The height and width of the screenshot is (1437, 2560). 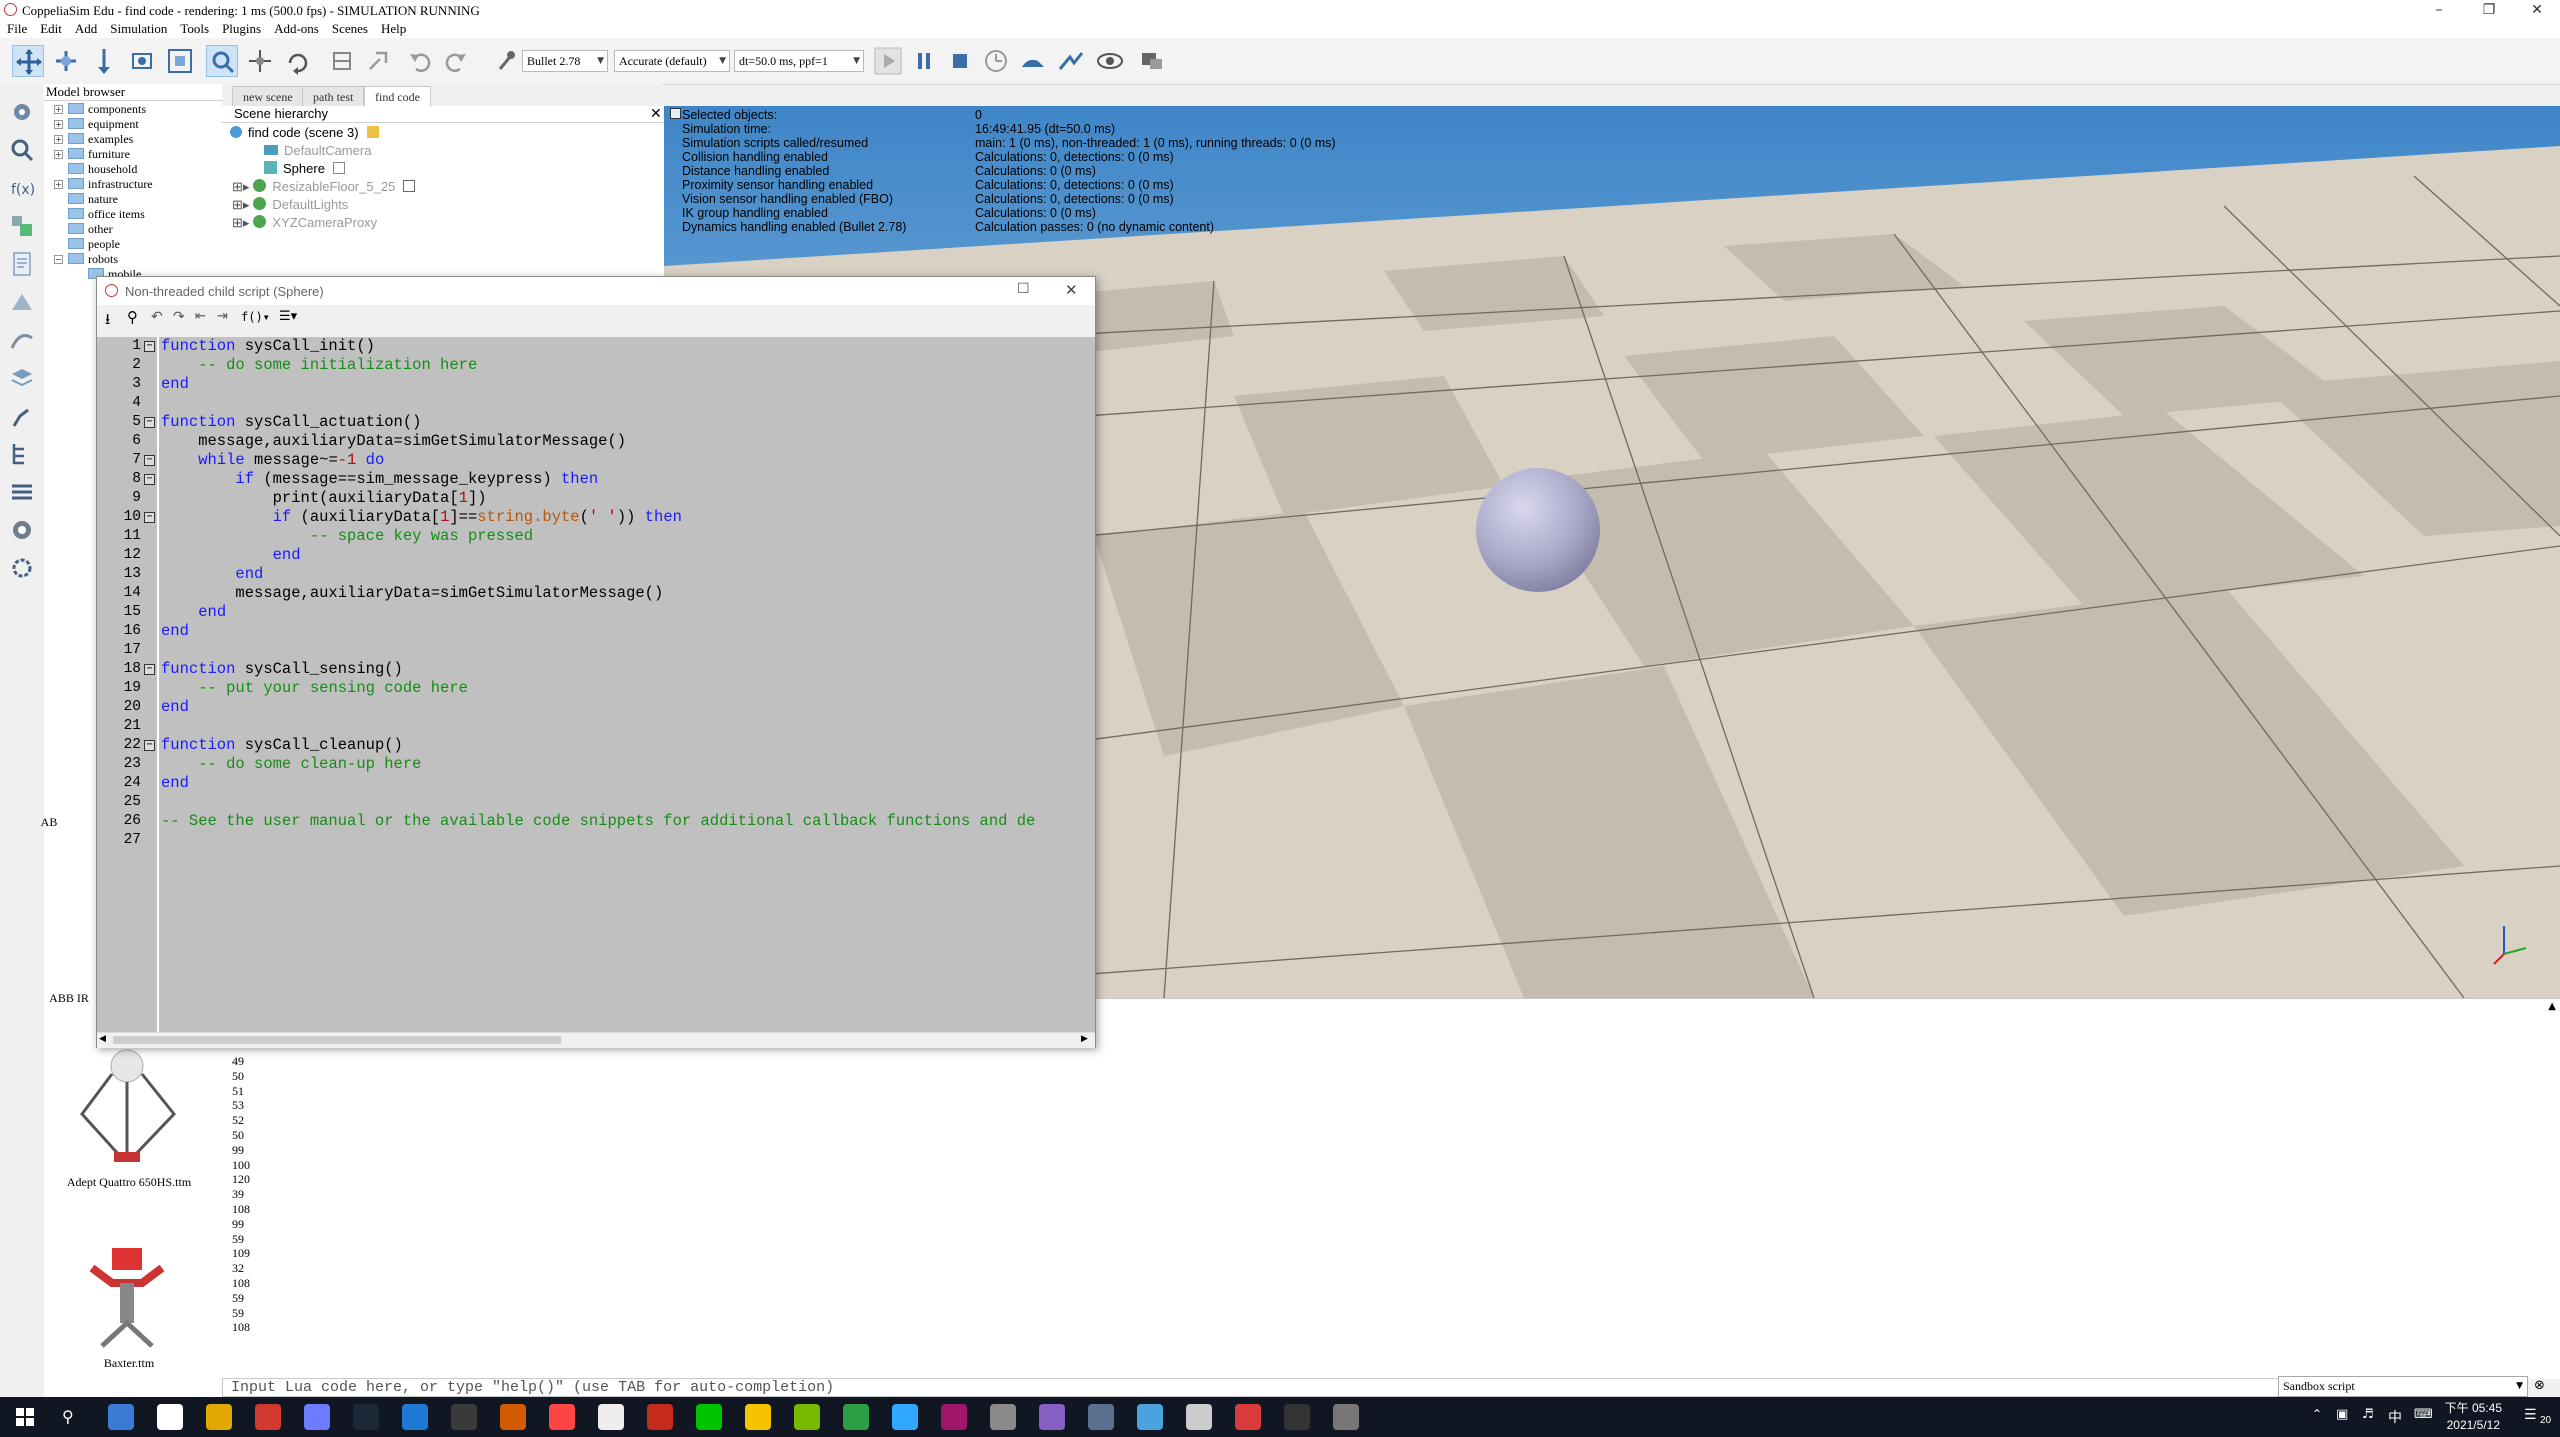 I want to click on windows-start-icon, so click(x=25, y=1417).